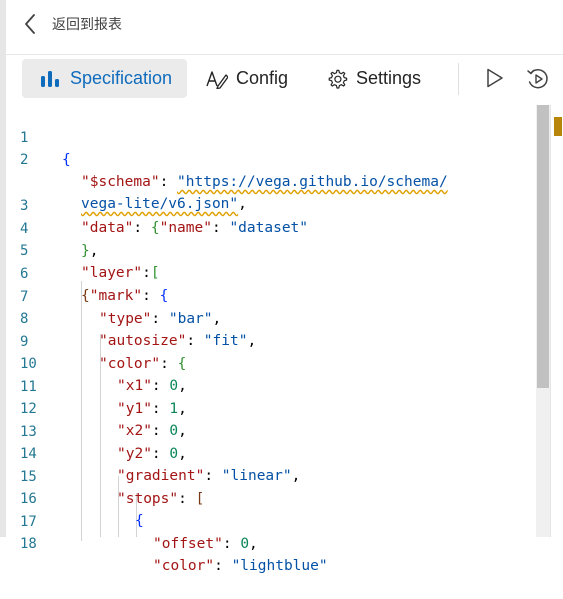  I want to click on code-line: 10 "x1": 0,, so click(96, 362).